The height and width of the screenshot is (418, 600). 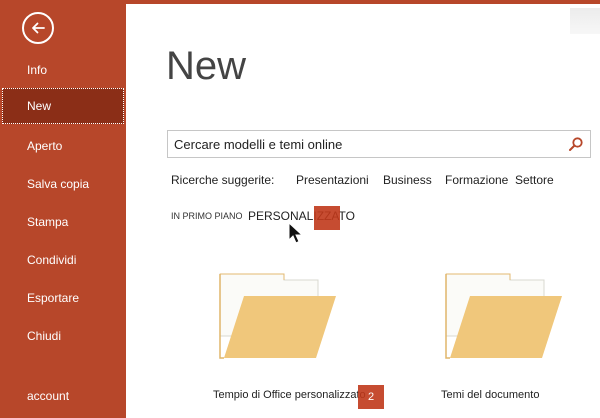 What do you see at coordinates (332, 180) in the screenshot?
I see `suggested-link-presentations: Presentazioni` at bounding box center [332, 180].